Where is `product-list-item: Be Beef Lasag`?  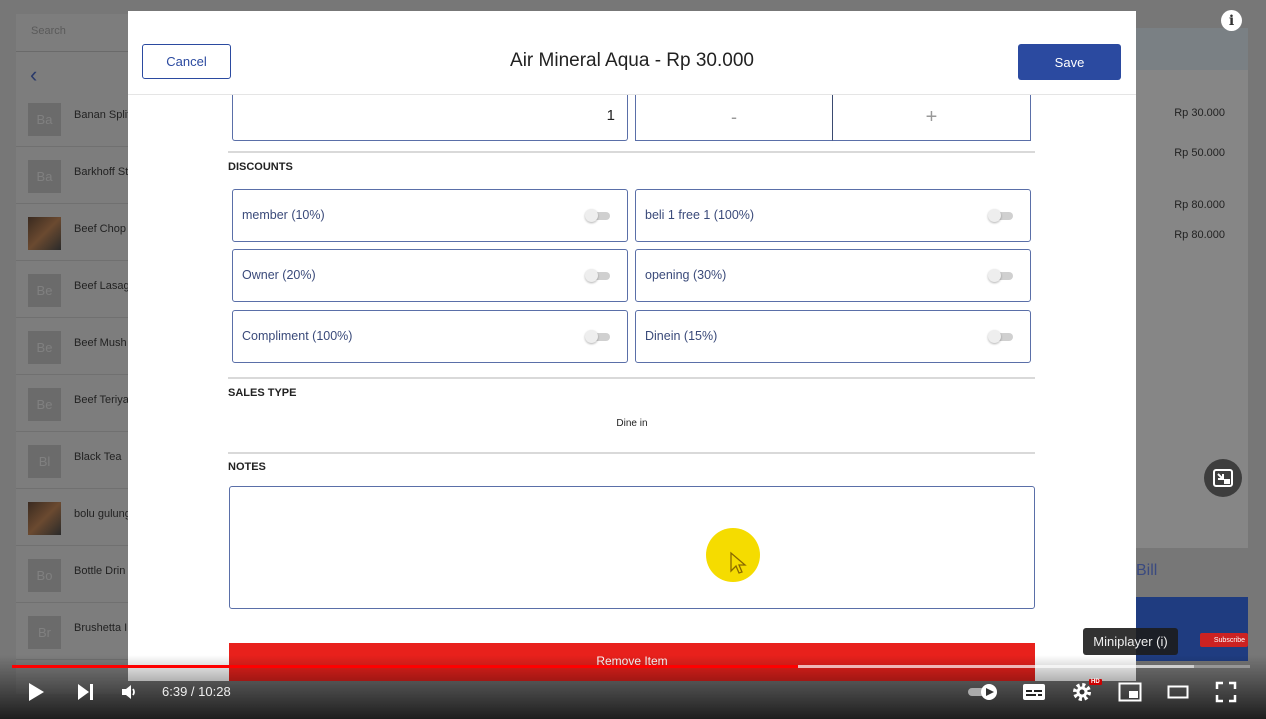 product-list-item: Be Beef Lasag is located at coordinates (73, 289).